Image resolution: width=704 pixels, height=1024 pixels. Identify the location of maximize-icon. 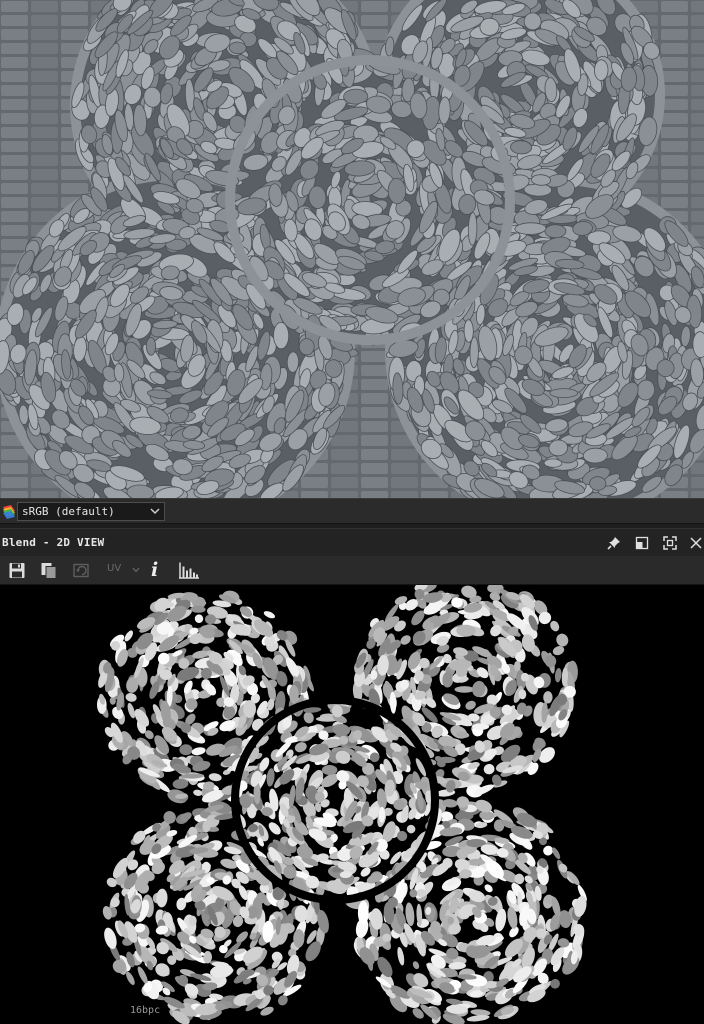
(670, 543).